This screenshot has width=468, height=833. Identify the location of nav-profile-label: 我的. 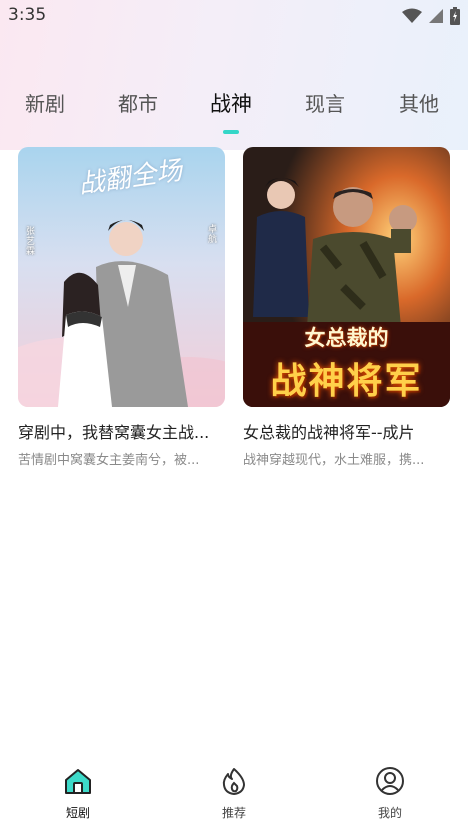
(389, 813).